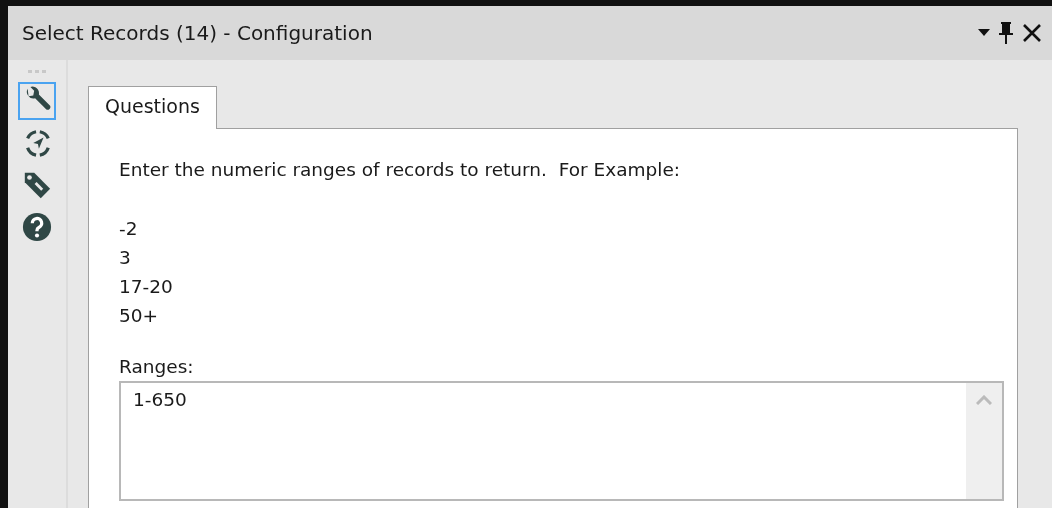 Image resolution: width=1052 pixels, height=508 pixels. What do you see at coordinates (1006, 33) in the screenshot?
I see `pin-icon` at bounding box center [1006, 33].